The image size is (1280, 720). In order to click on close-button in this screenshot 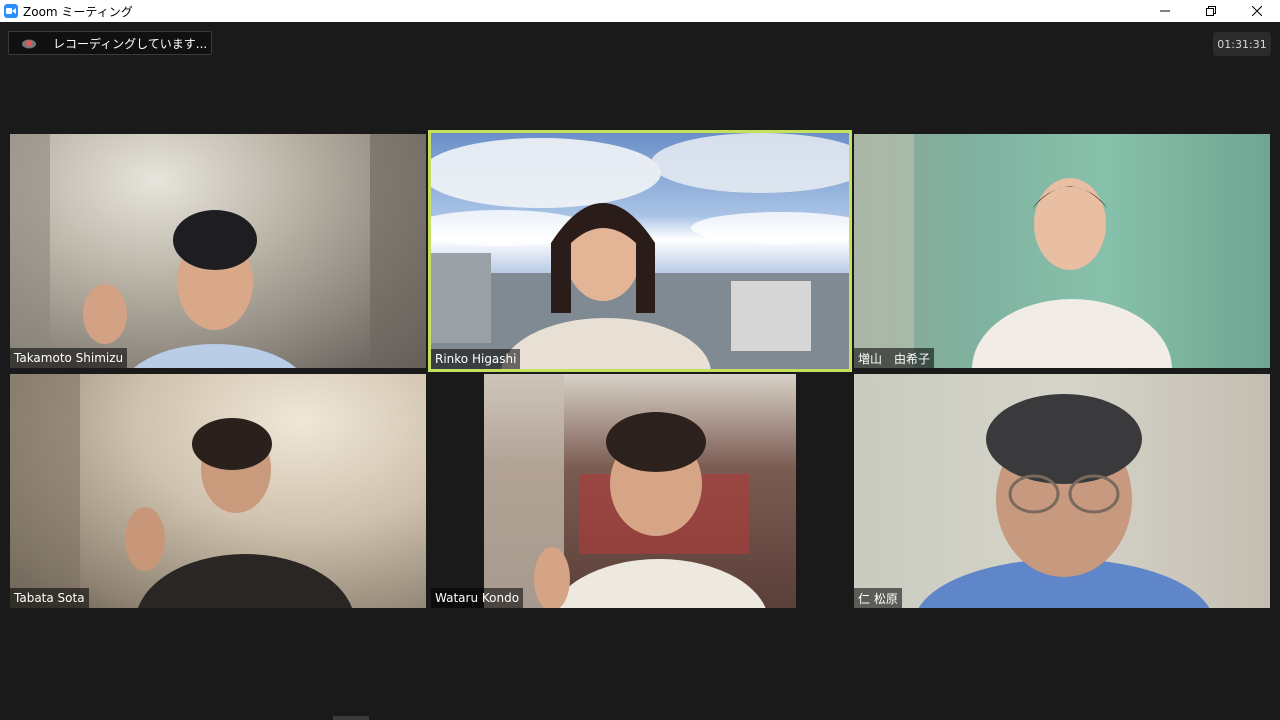, I will do `click(1257, 11)`.